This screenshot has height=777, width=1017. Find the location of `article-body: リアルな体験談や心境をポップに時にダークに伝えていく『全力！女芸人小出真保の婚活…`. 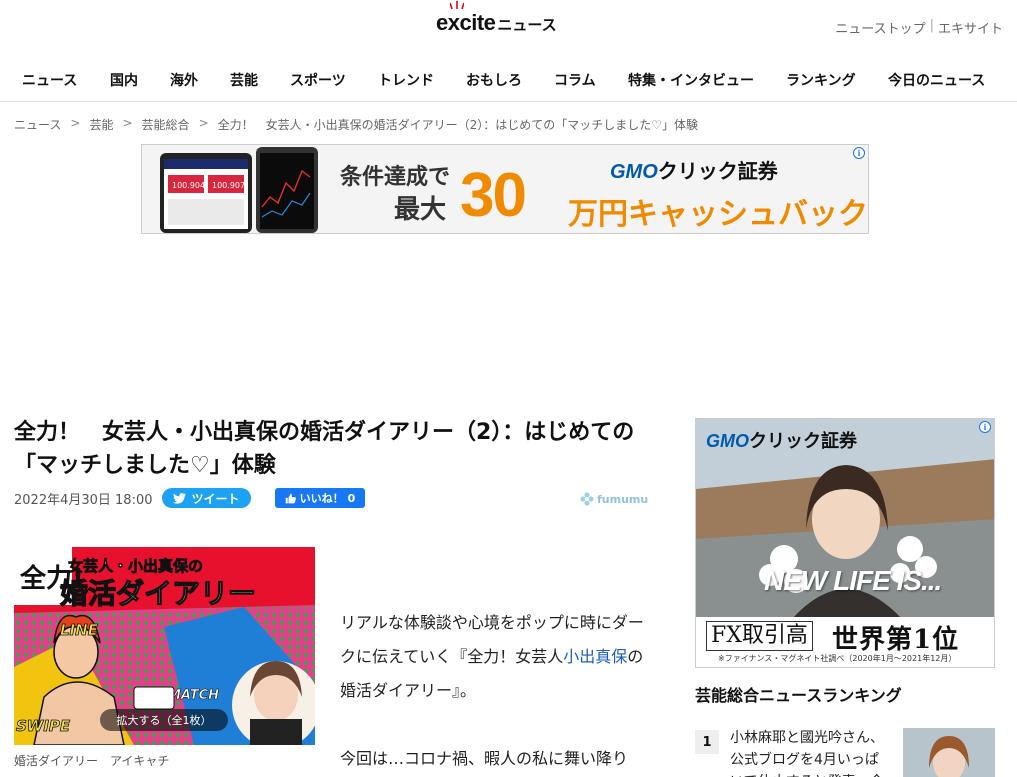

article-body: リアルな体験談や心境をポップに時にダークに伝えていく『全力！女芸人小出真保の婚活… is located at coordinates (492, 656).